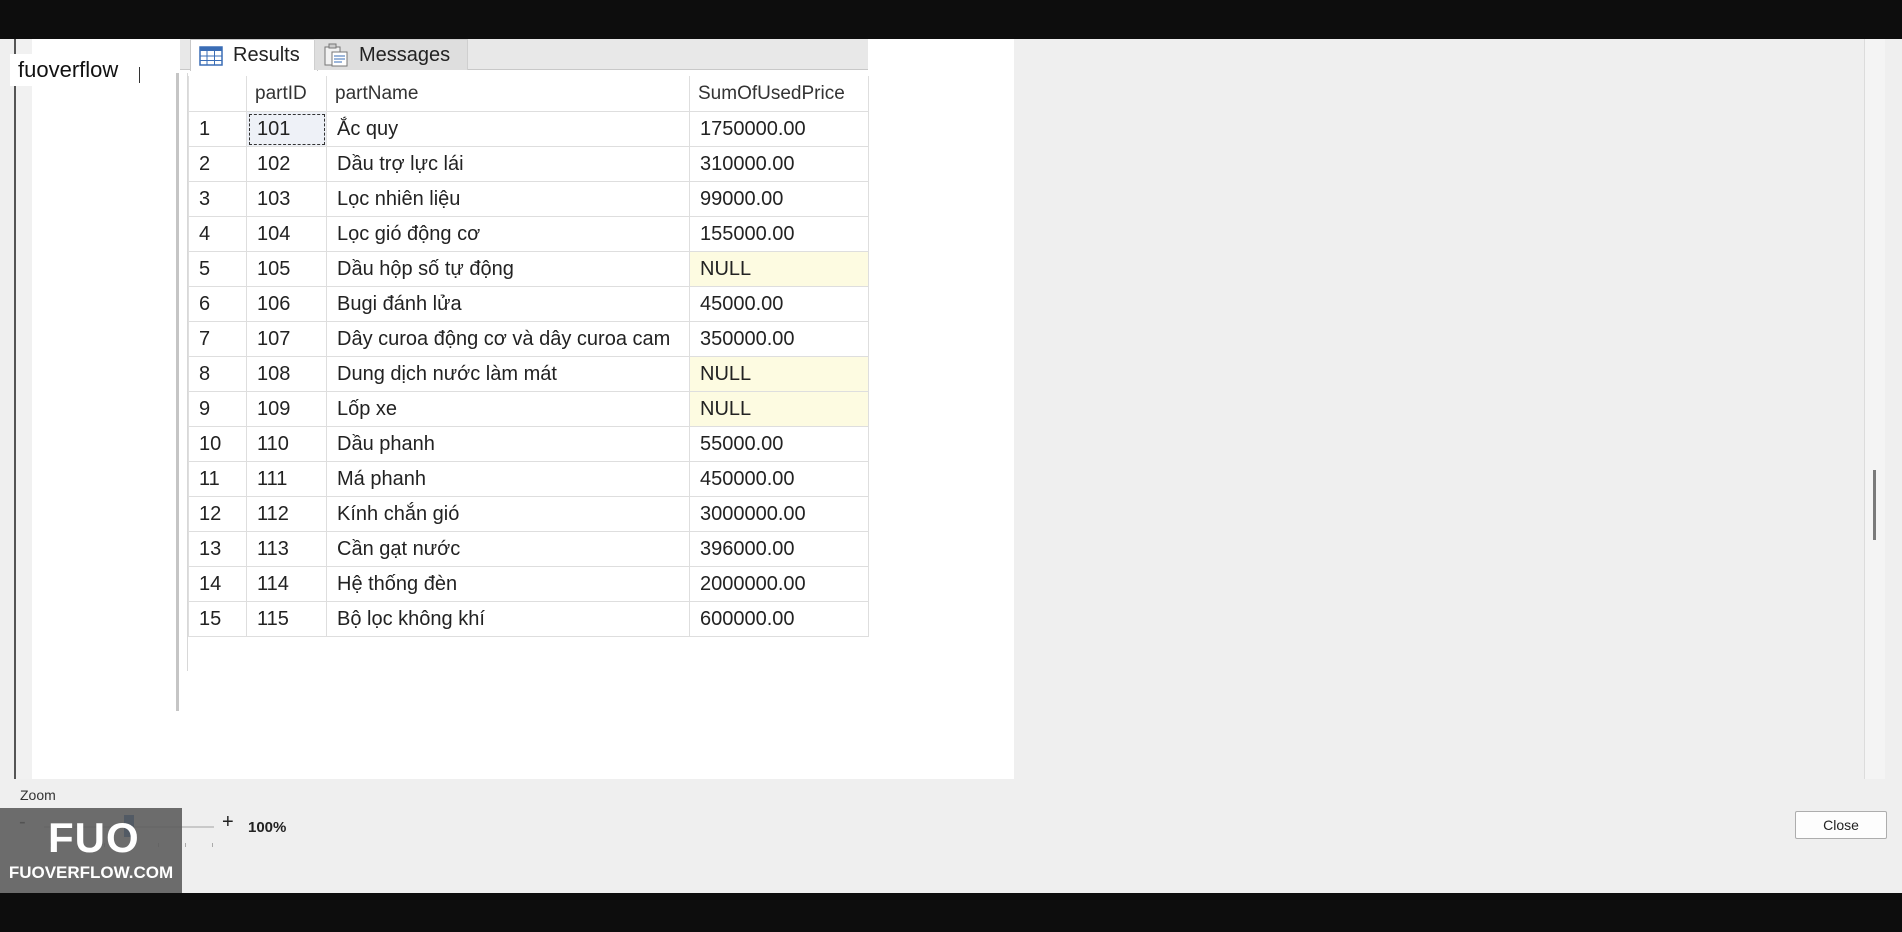 The image size is (1902, 932). What do you see at coordinates (508, 129) in the screenshot?
I see `partname-cell: Ắc quy` at bounding box center [508, 129].